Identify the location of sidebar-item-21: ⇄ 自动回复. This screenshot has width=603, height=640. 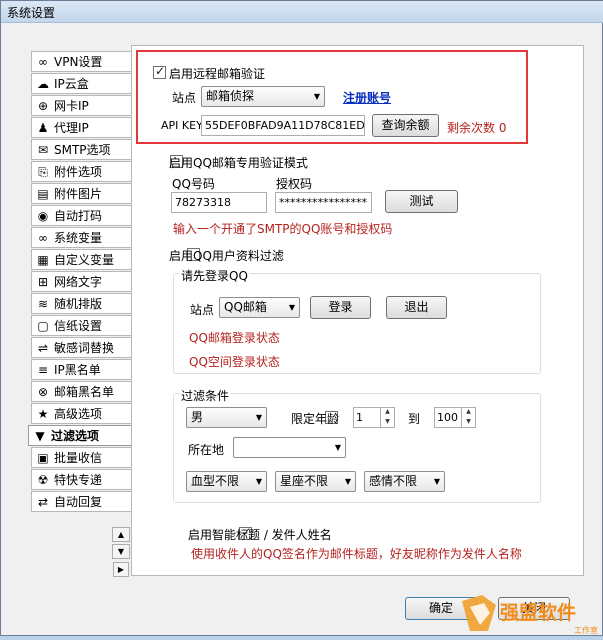
(81, 501).